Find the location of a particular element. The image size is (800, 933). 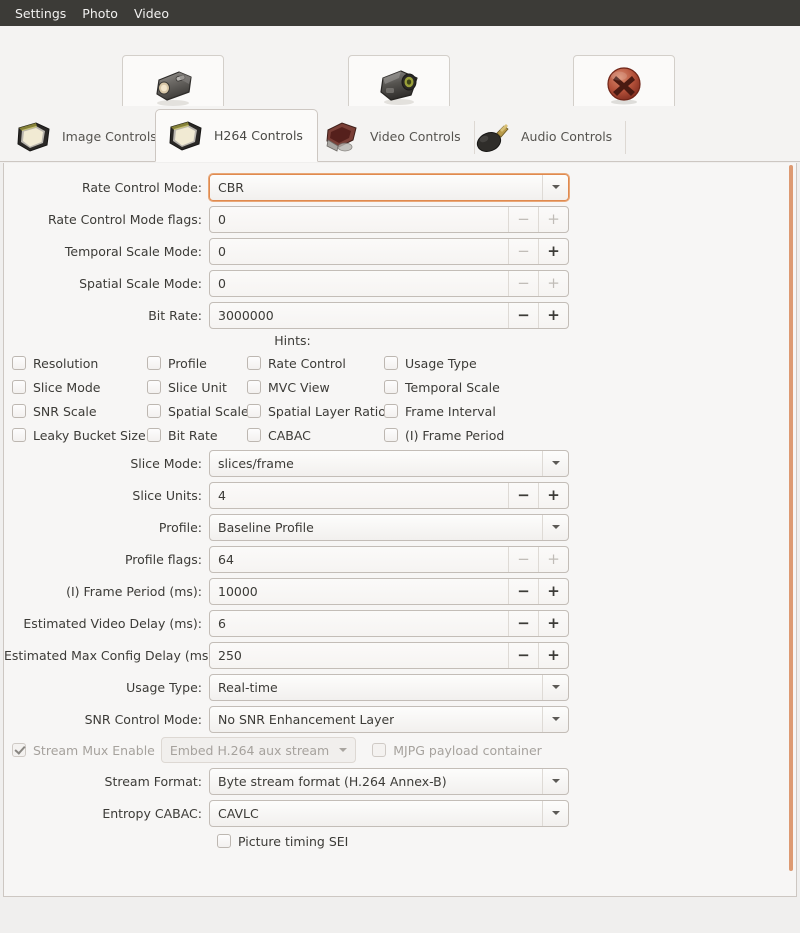

spin-profile-flags: 64 − + is located at coordinates (389, 559).